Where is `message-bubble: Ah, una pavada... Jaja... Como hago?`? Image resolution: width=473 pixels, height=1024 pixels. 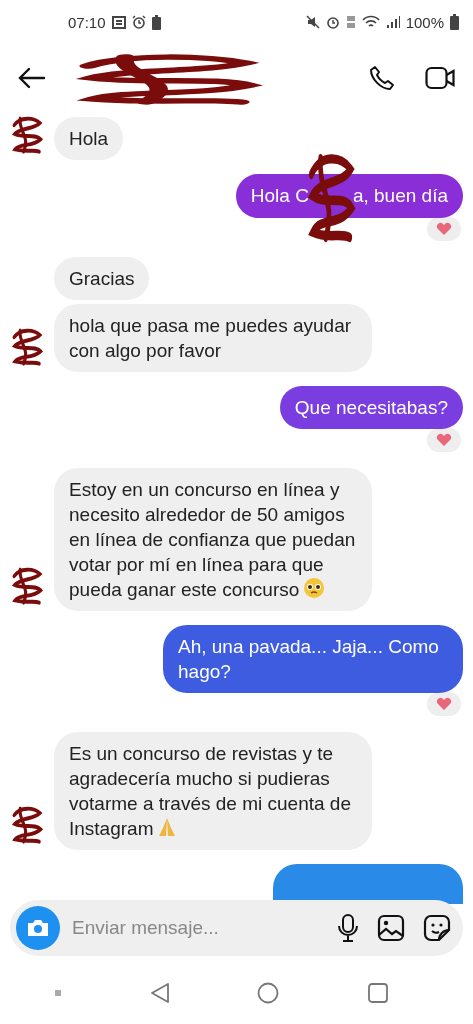
message-bubble: Ah, una pavada... Jaja... Como hago? is located at coordinates (313, 659).